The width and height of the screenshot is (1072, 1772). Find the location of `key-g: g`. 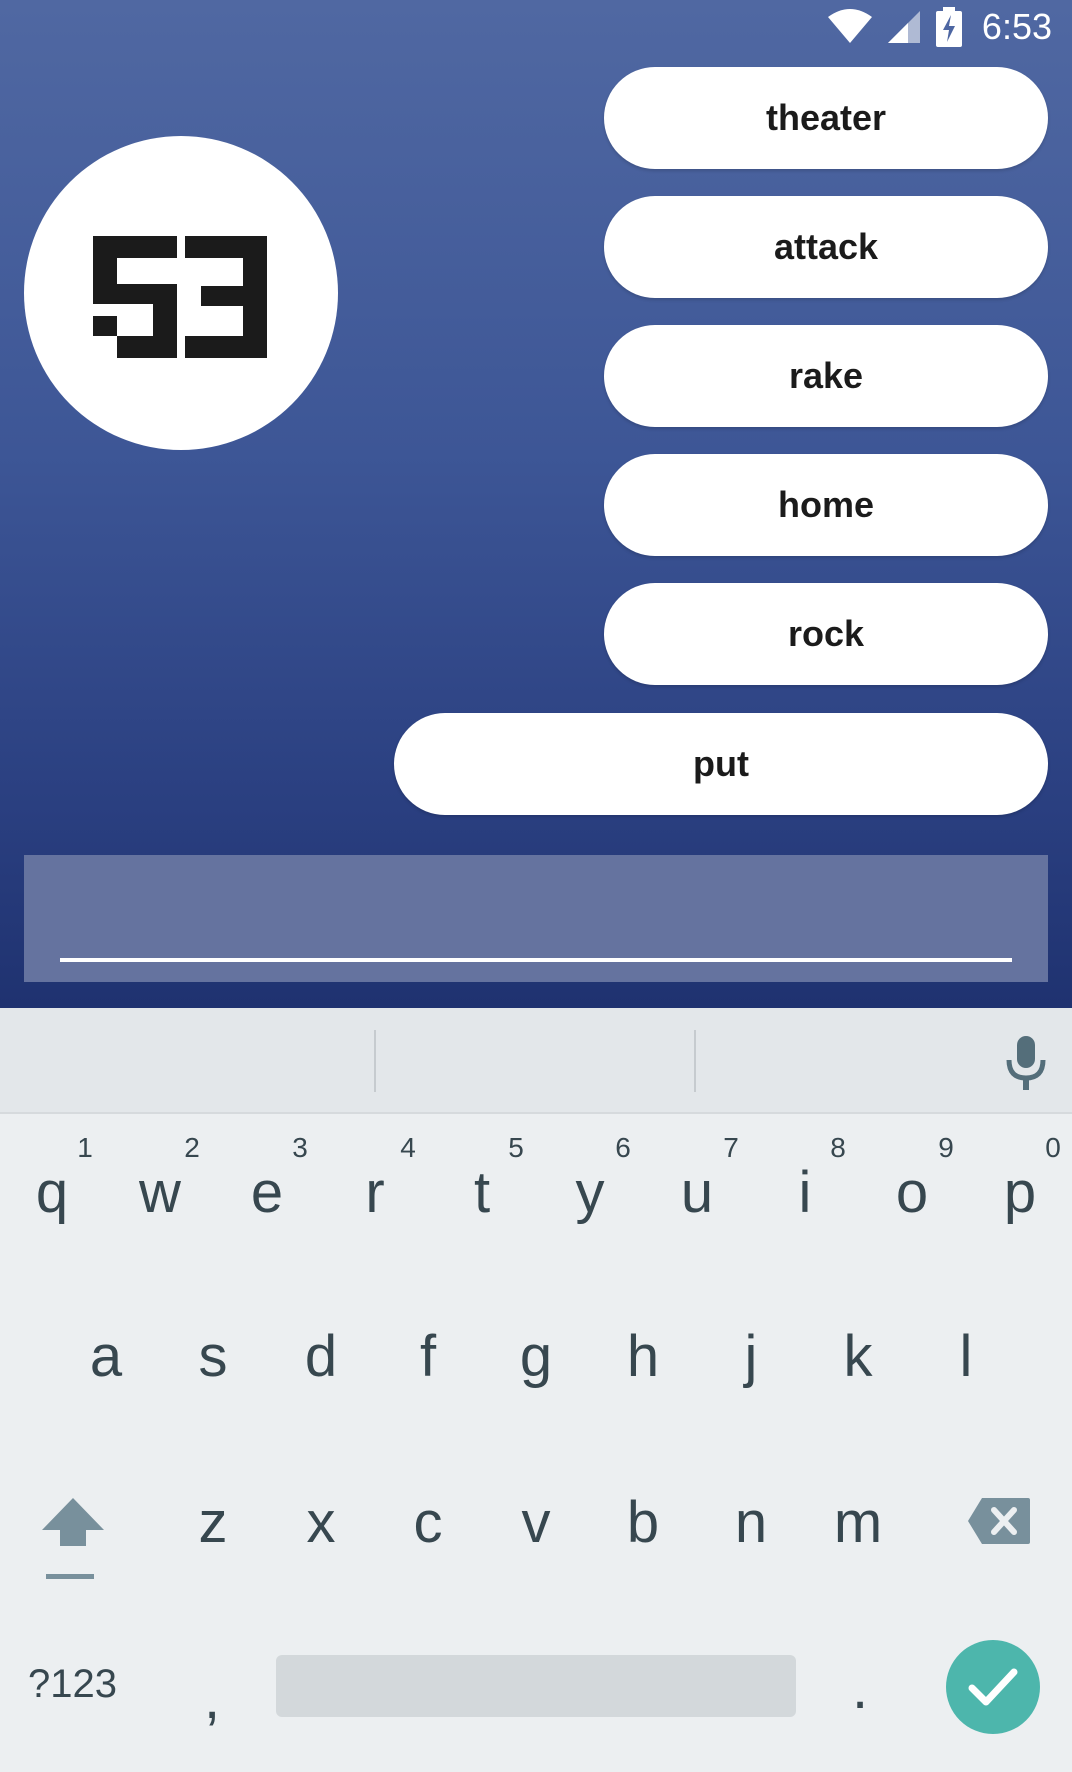

key-g: g is located at coordinates (536, 1357).